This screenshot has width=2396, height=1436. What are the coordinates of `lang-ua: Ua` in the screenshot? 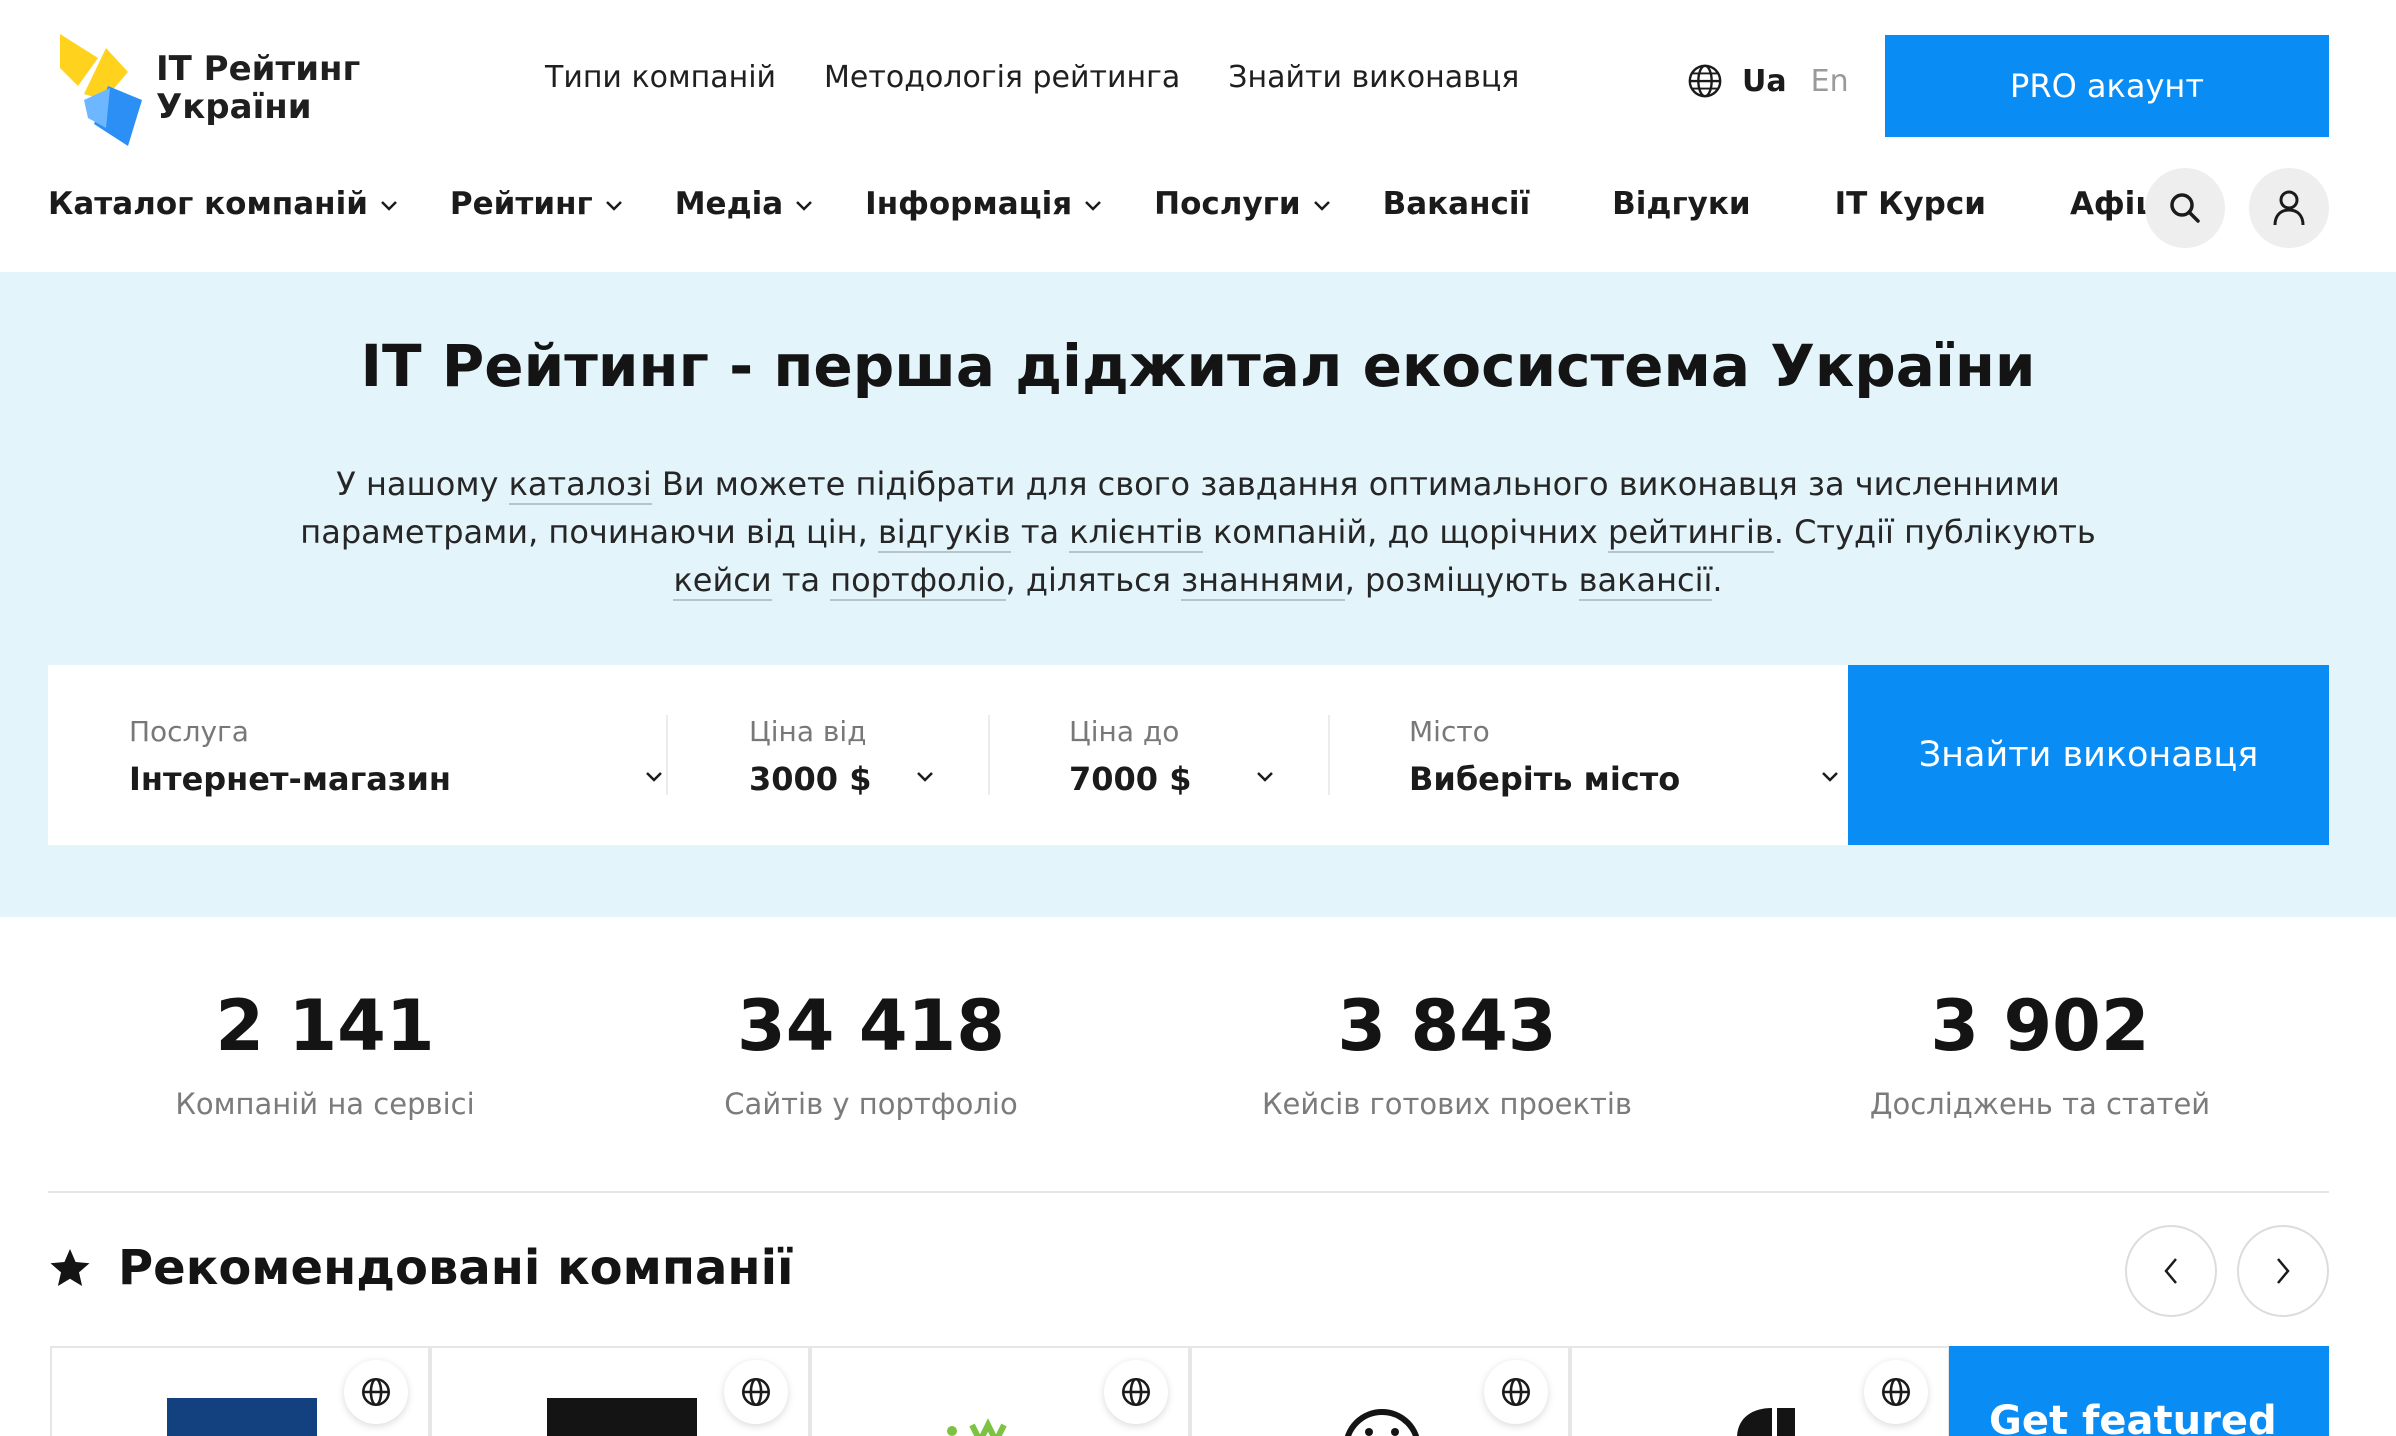 It's located at (1764, 81).